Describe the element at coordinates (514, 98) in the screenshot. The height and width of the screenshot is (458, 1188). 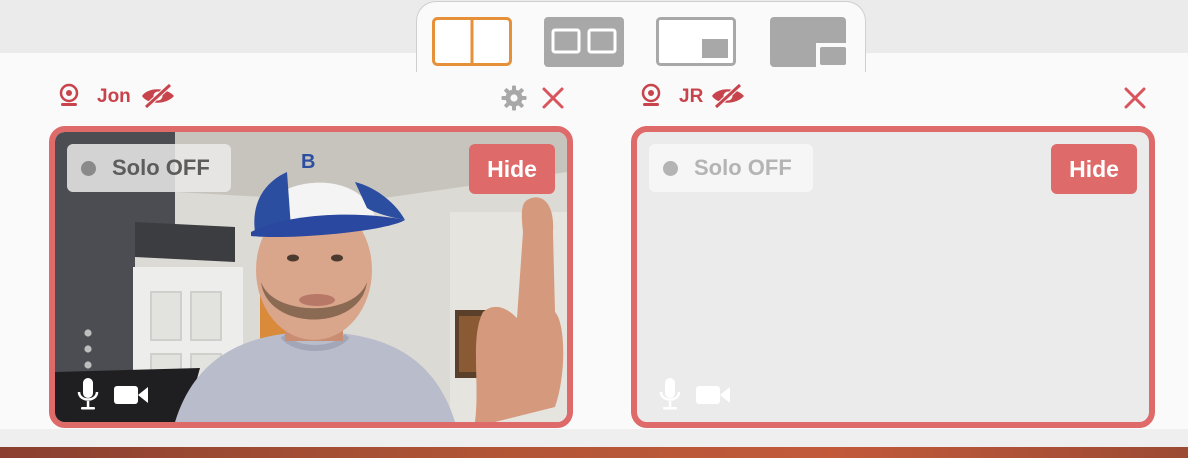
I see `gear-icon` at that location.